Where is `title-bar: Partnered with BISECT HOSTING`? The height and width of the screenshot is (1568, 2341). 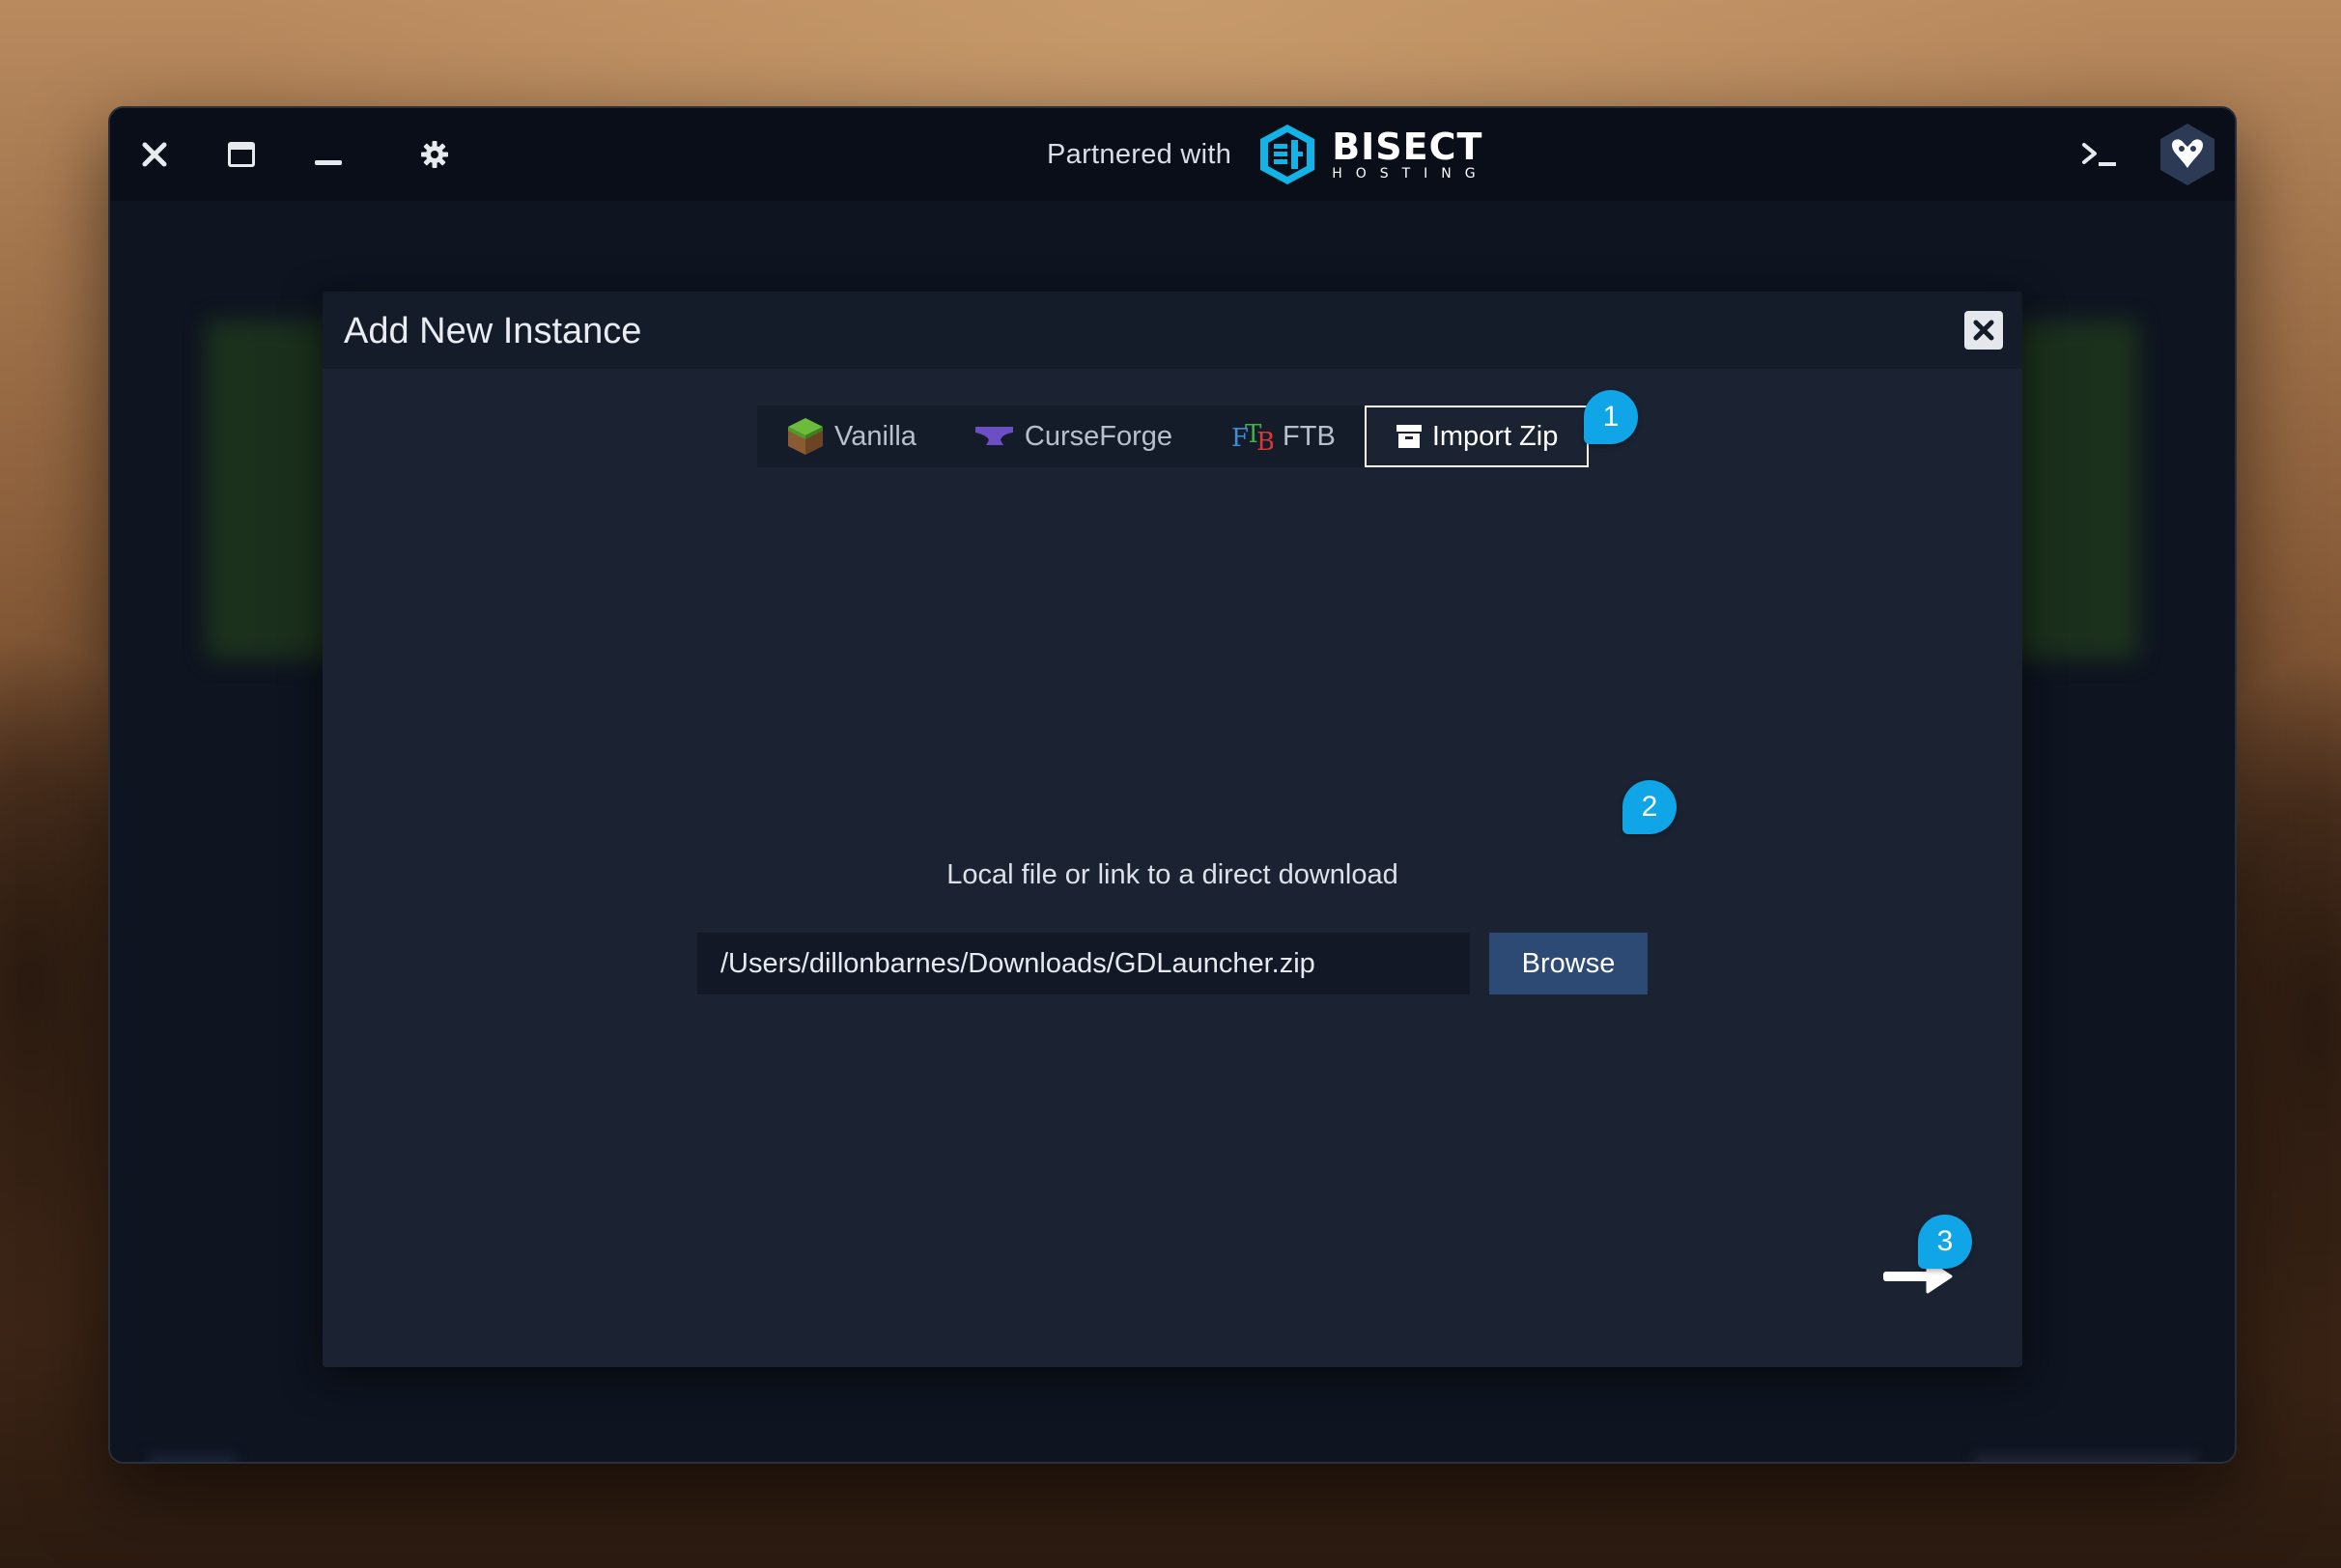
title-bar: Partnered with BISECT HOSTING is located at coordinates (1172, 155).